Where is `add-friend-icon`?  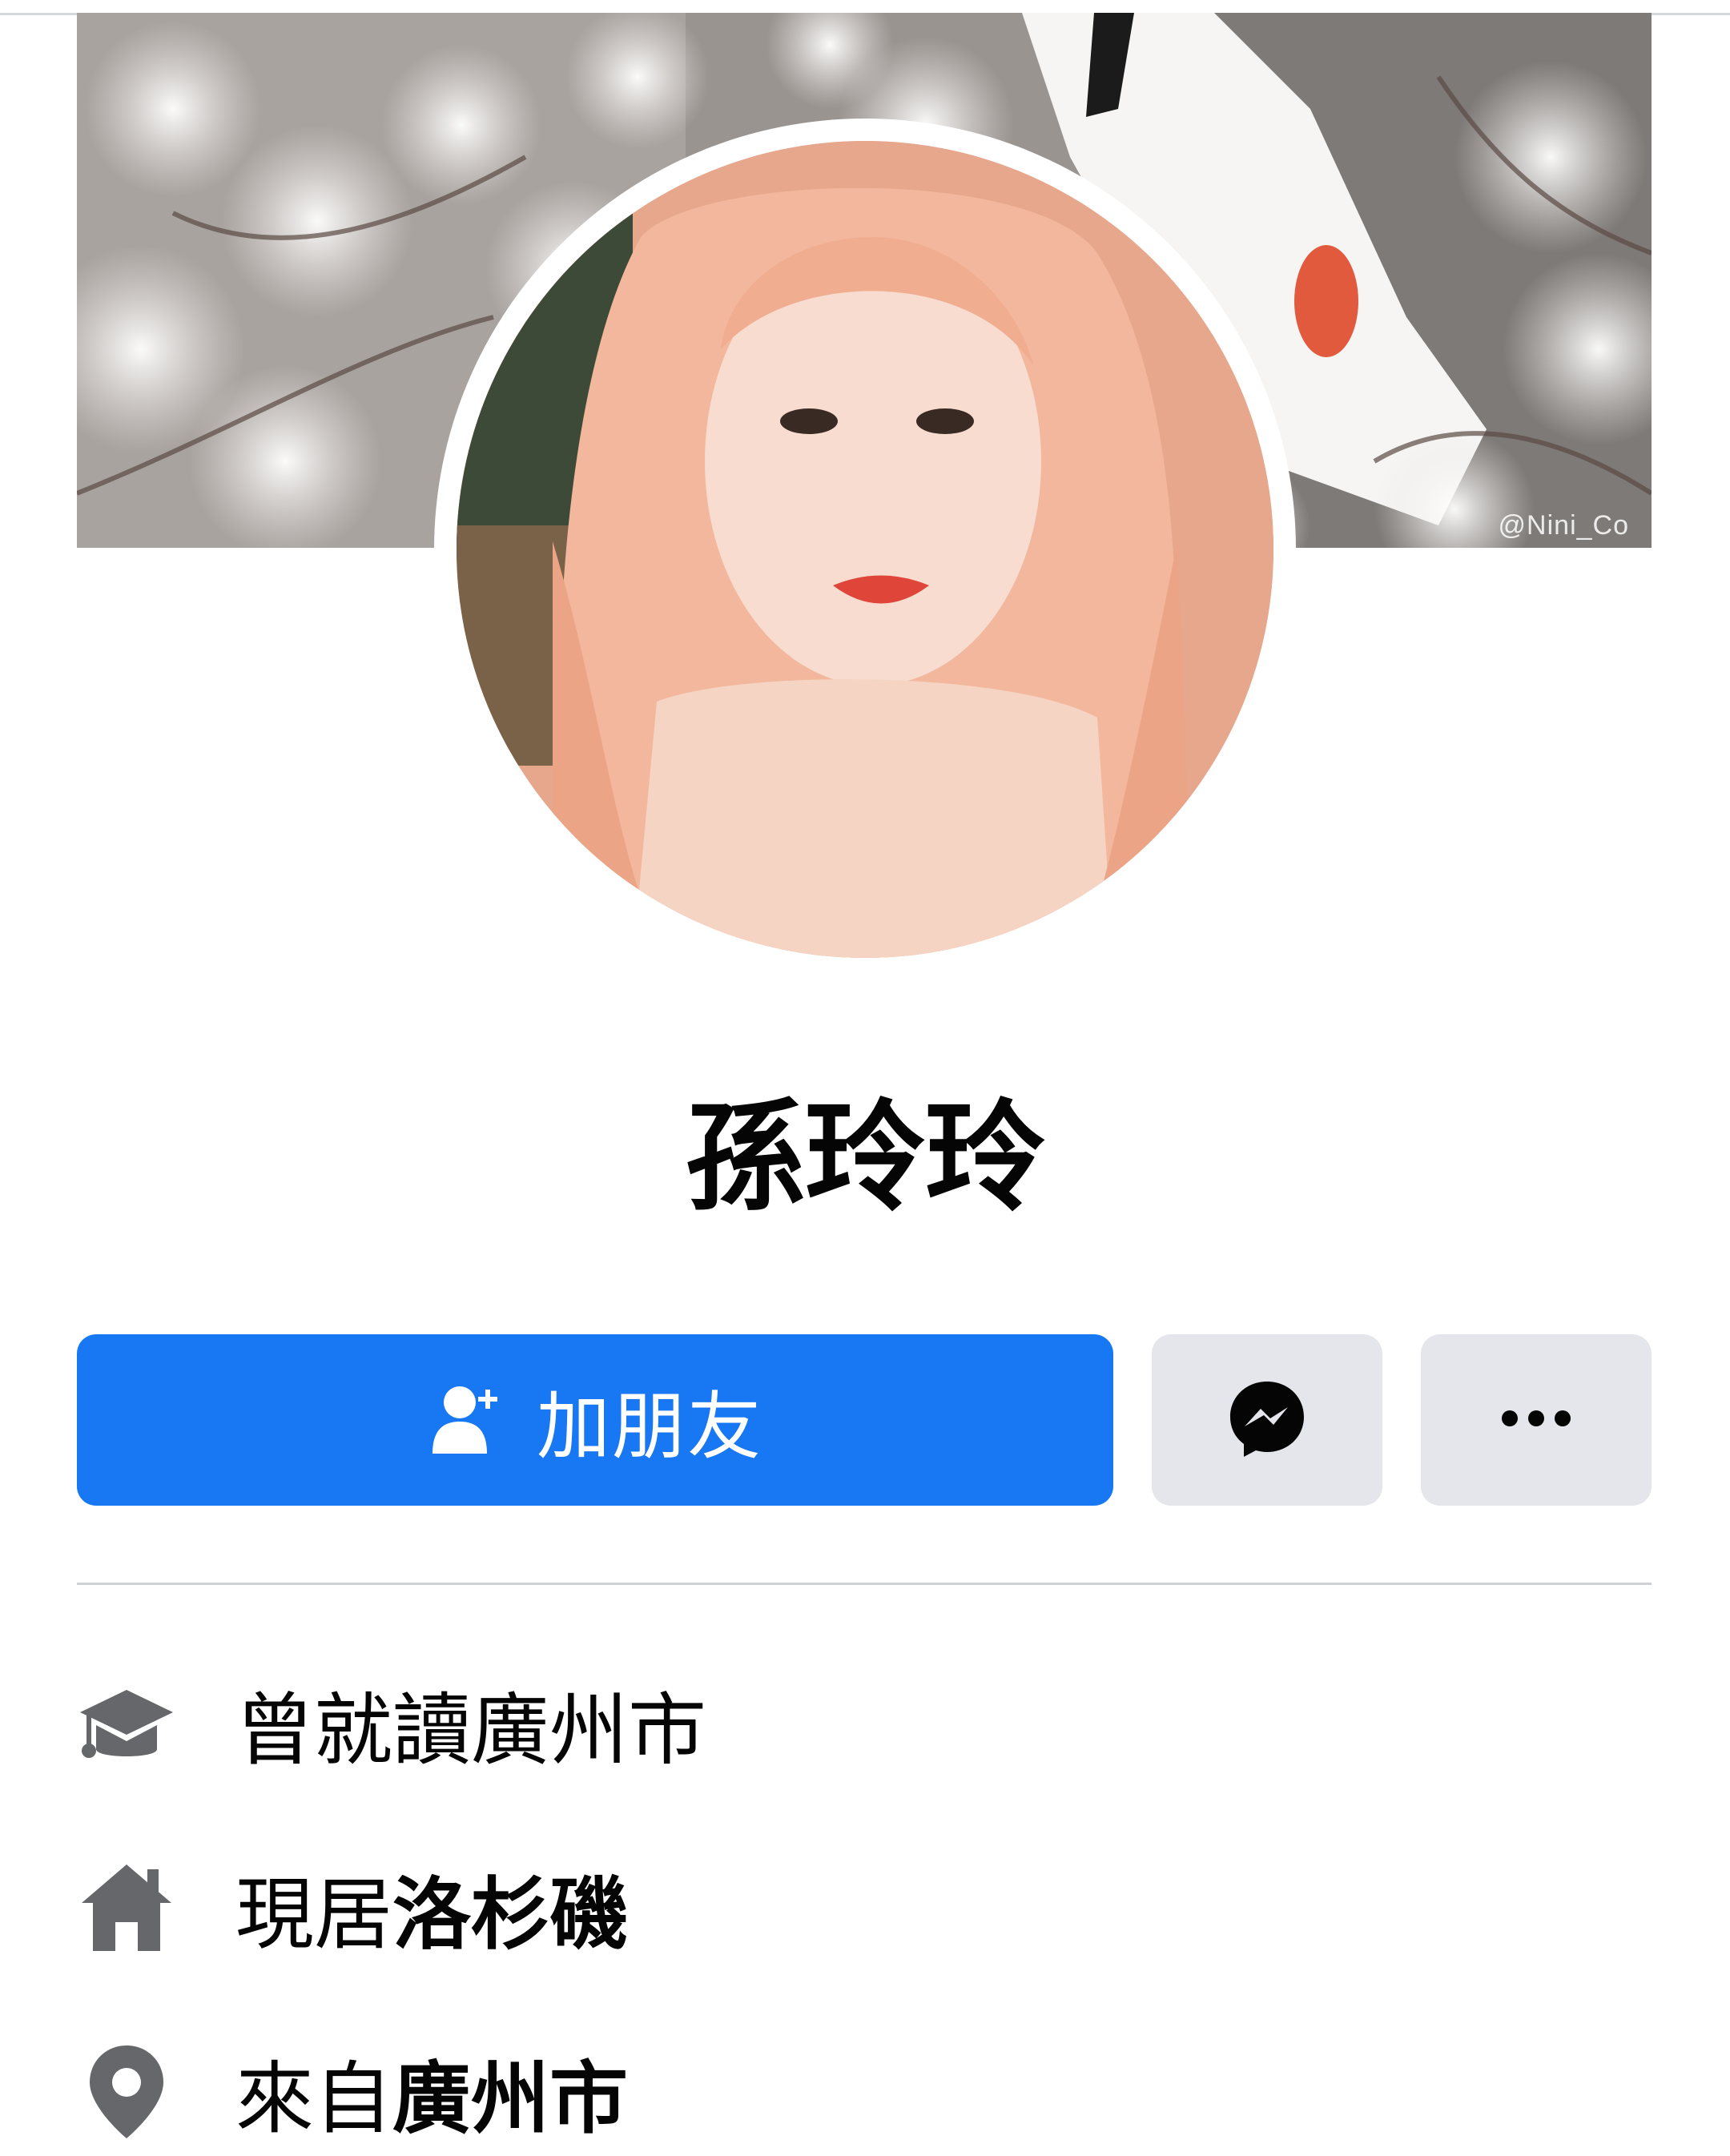
add-friend-icon is located at coordinates (466, 1420).